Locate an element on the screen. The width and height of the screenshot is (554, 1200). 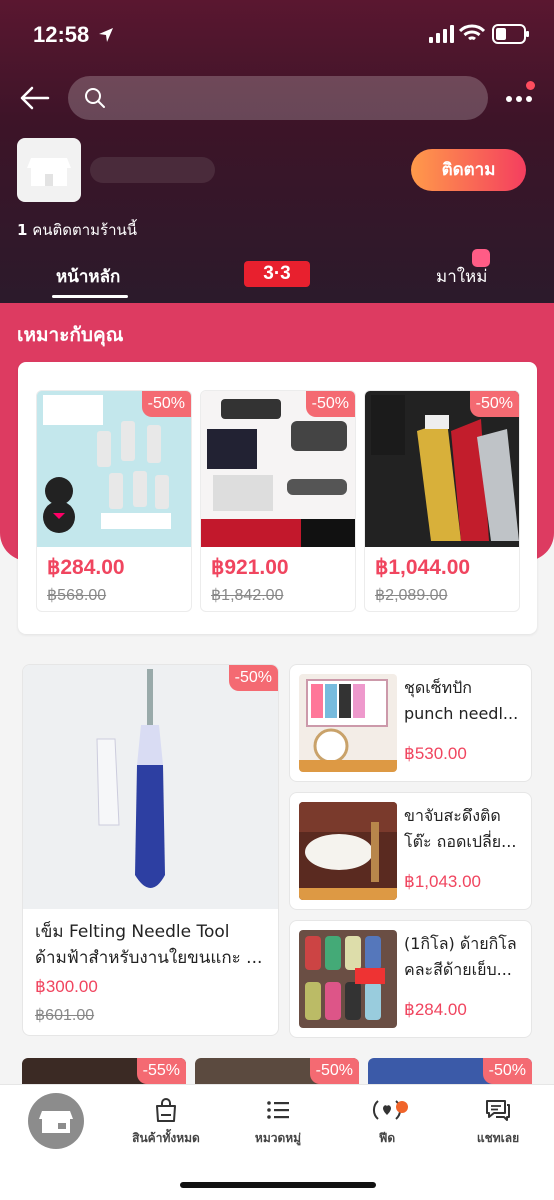
product-original-price: ฿601.00 is located at coordinates (65, 1015).